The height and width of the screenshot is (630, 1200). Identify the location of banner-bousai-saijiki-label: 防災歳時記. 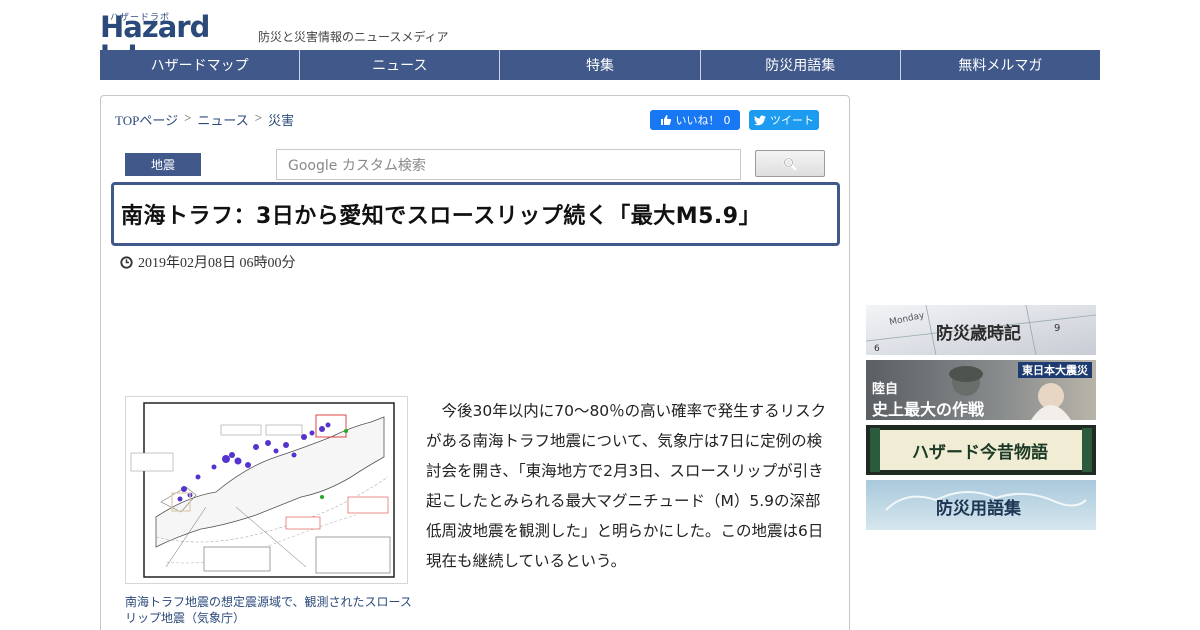
(978, 334).